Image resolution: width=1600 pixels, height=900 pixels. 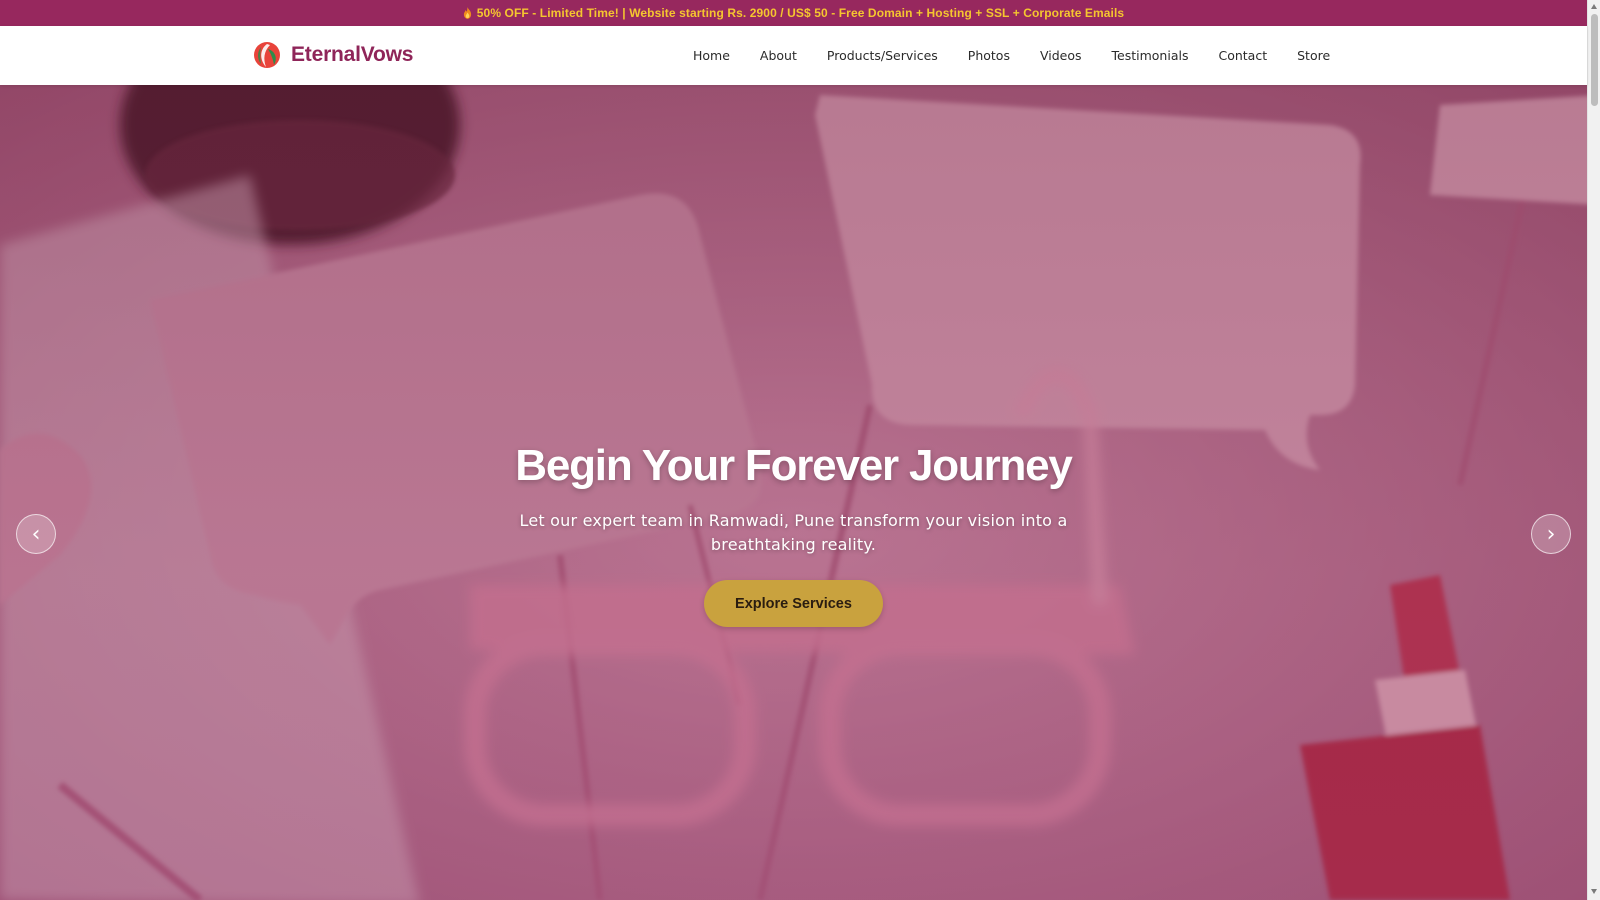 What do you see at coordinates (793, 603) in the screenshot?
I see `explore-services-button: Explore Services` at bounding box center [793, 603].